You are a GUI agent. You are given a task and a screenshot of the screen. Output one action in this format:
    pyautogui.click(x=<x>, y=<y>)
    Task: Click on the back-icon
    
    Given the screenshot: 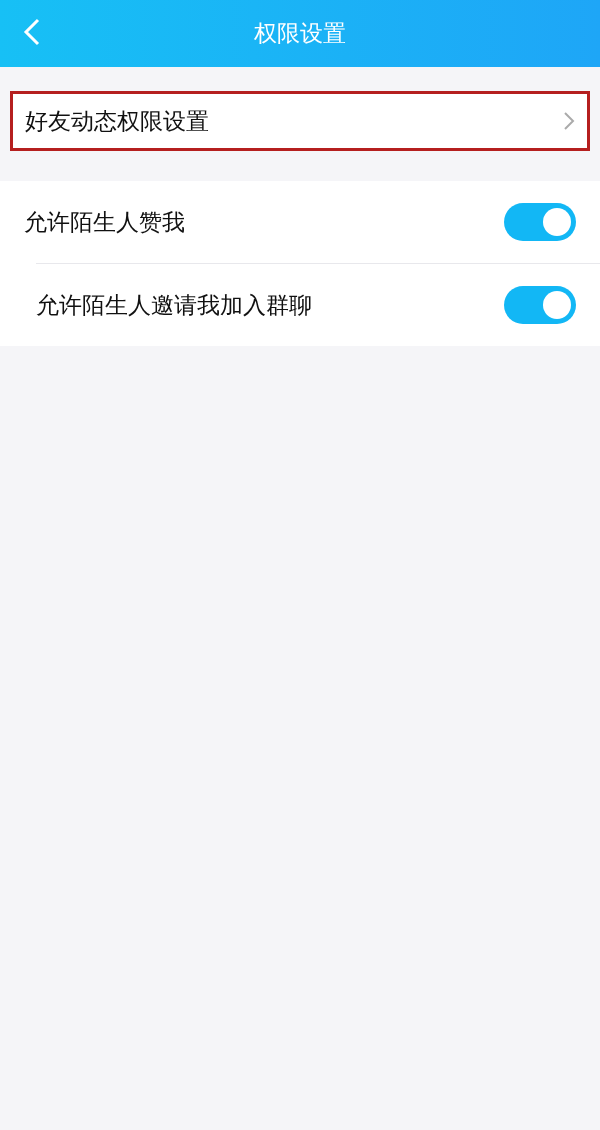 What is the action you would take?
    pyautogui.click(x=32, y=32)
    